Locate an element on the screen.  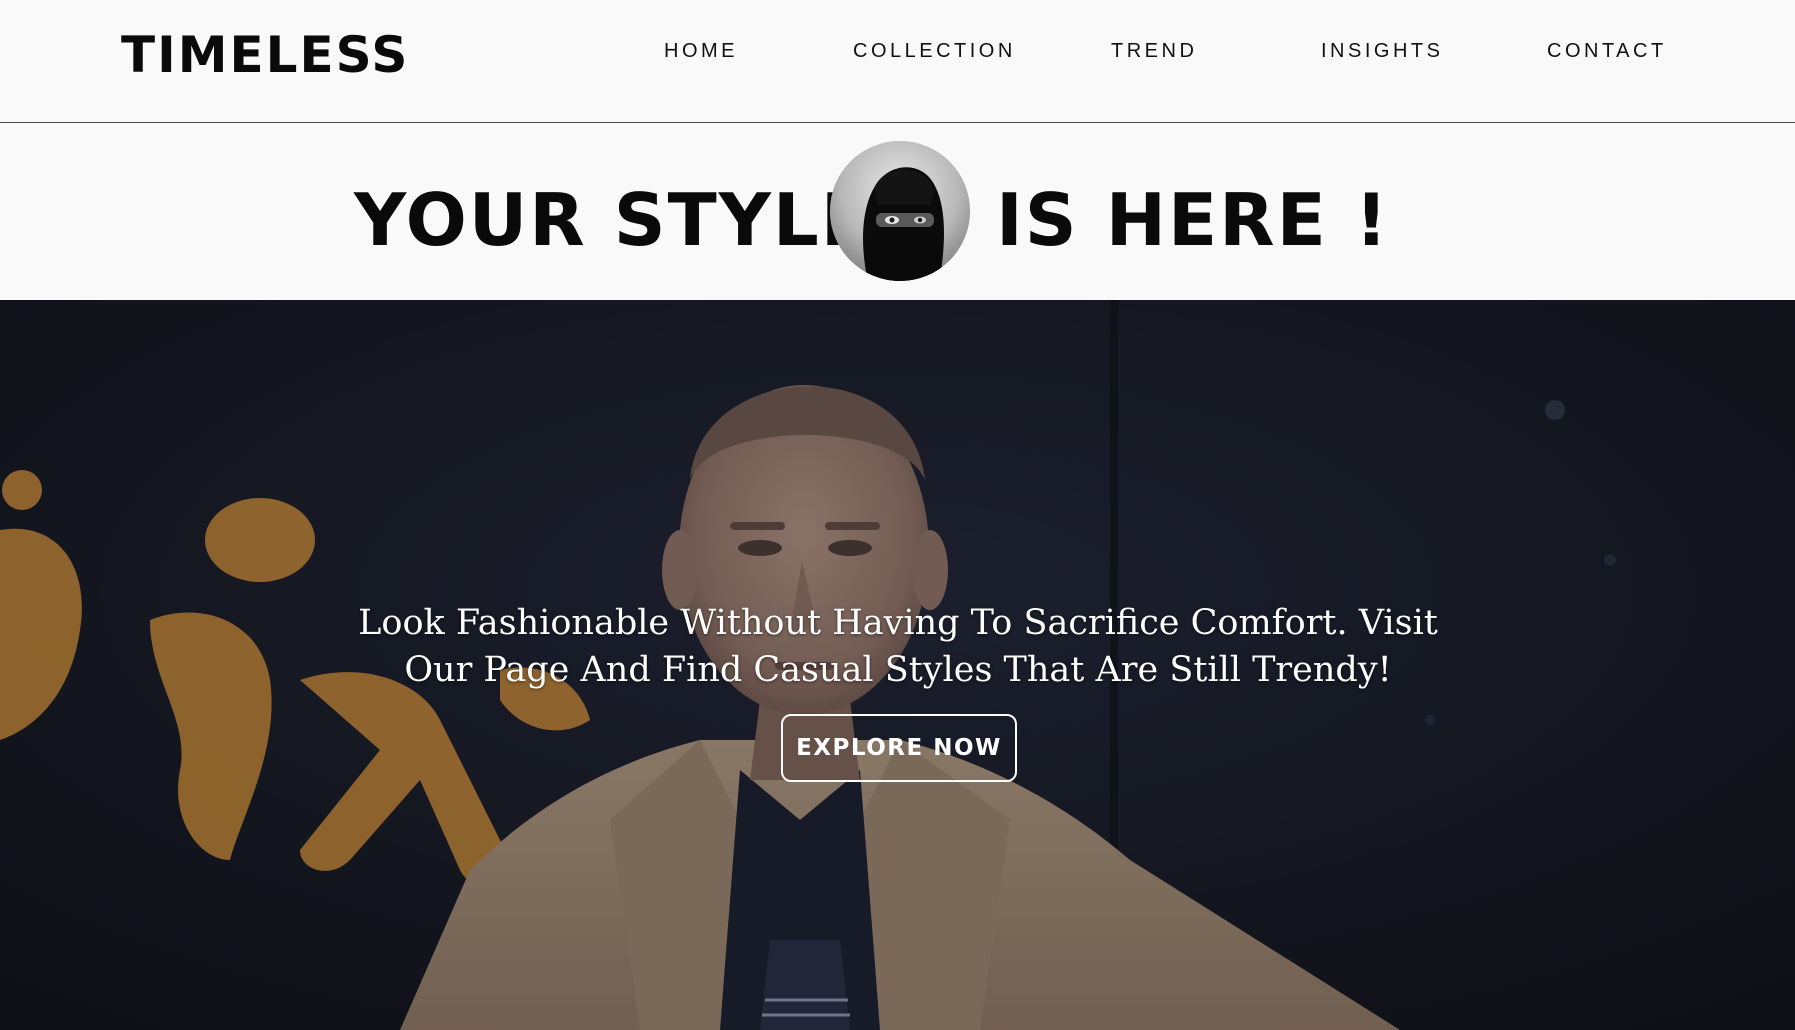
hooded-person-icon is located at coordinates (900, 211).